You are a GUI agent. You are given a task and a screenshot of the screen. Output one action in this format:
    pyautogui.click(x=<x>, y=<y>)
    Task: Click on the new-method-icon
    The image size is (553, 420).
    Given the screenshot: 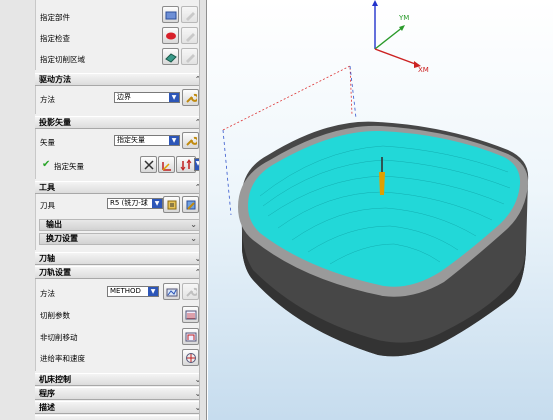 What is the action you would take?
    pyautogui.click(x=171, y=291)
    